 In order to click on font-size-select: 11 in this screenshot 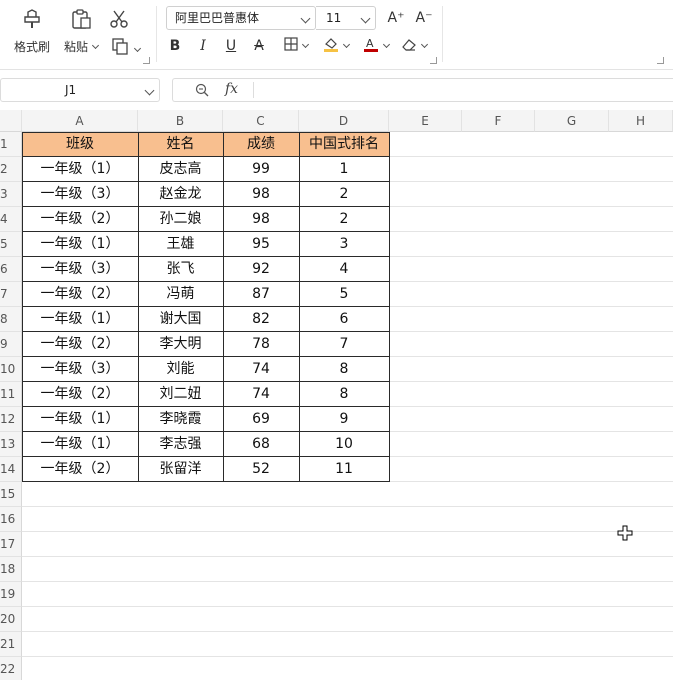, I will do `click(346, 18)`.